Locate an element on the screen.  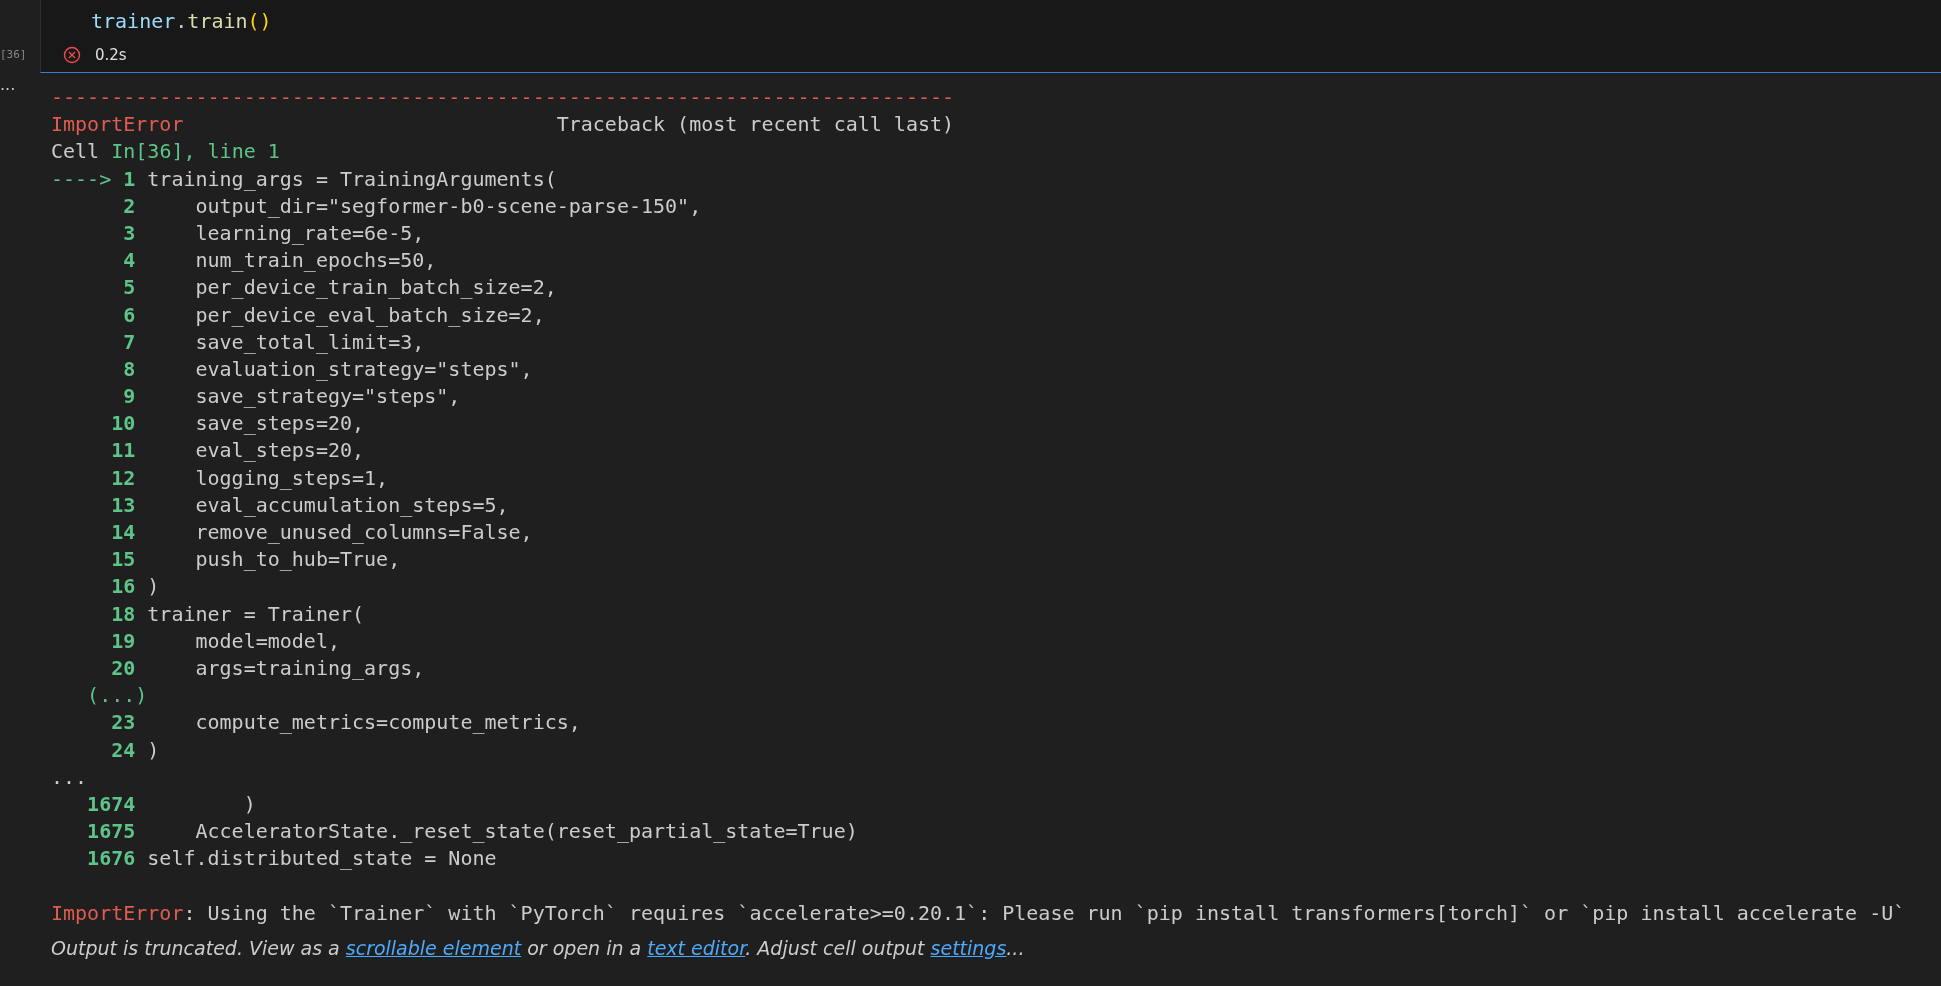
code-text: output_dir="segformer-b0-scene-parse-150", is located at coordinates (448, 206).